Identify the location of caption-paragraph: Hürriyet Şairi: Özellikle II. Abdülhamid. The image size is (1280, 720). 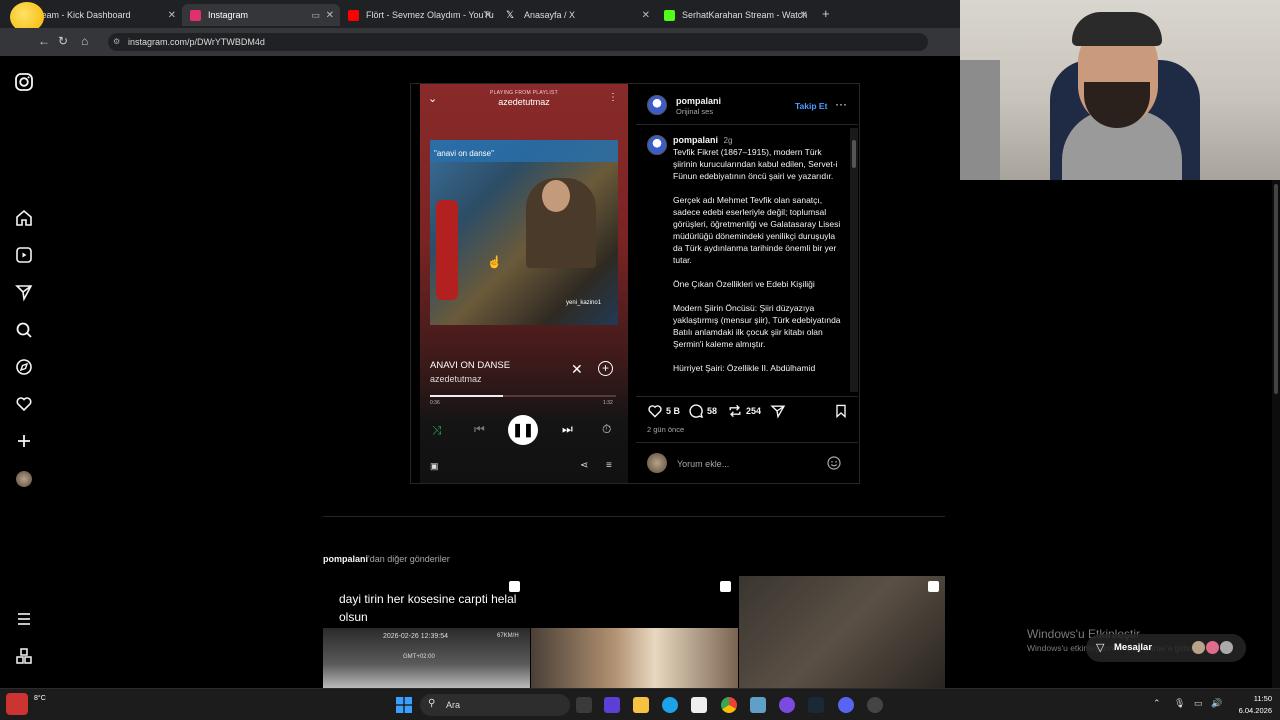
(744, 368).